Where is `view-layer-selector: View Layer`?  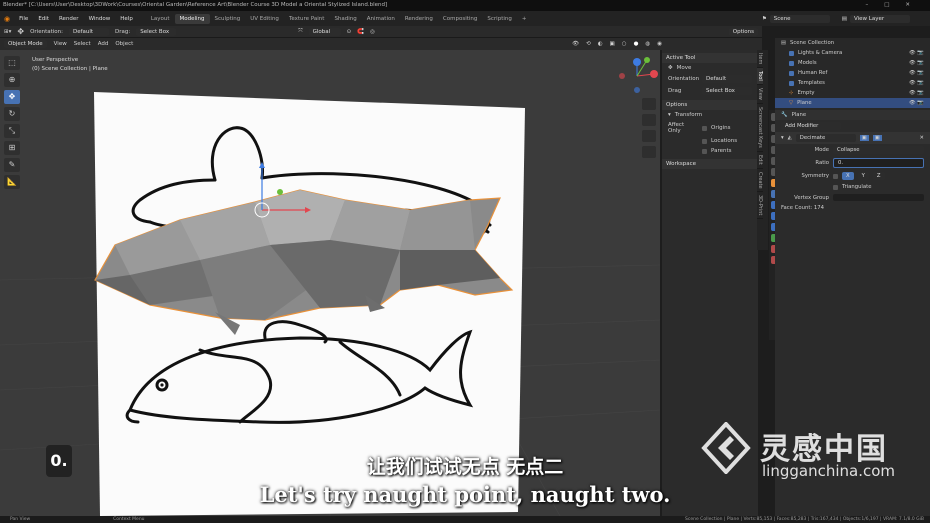
view-layer-selector: View Layer is located at coordinates (880, 18).